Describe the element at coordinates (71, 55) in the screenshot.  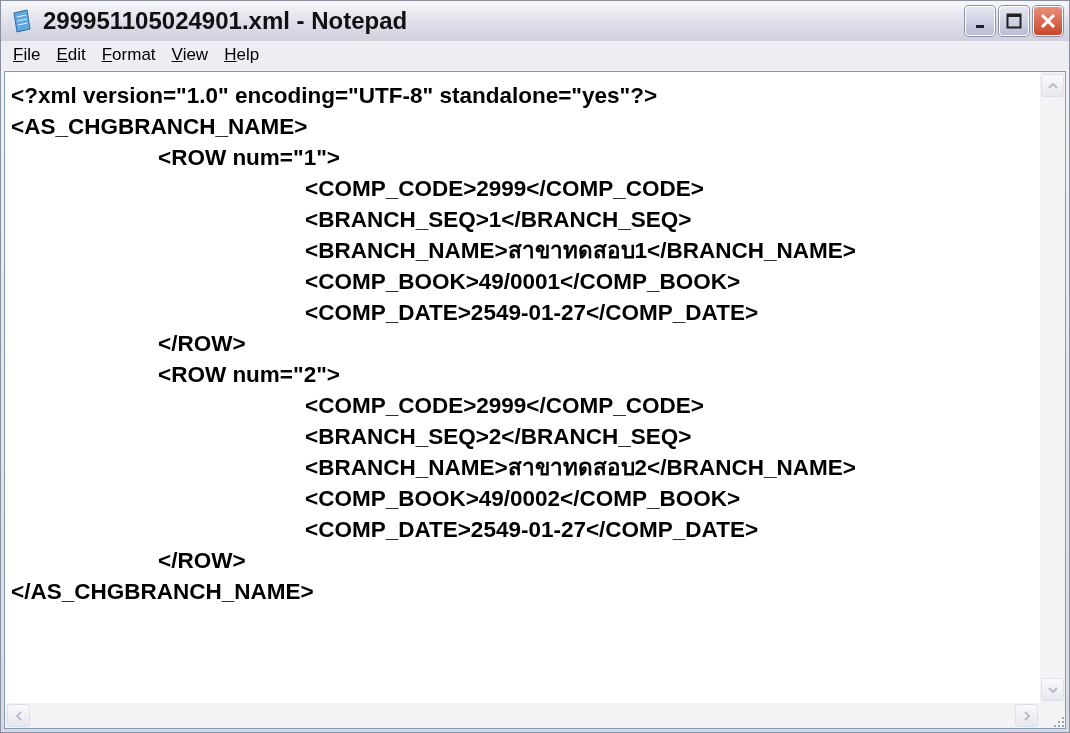
I see `menu-item: Edit` at that location.